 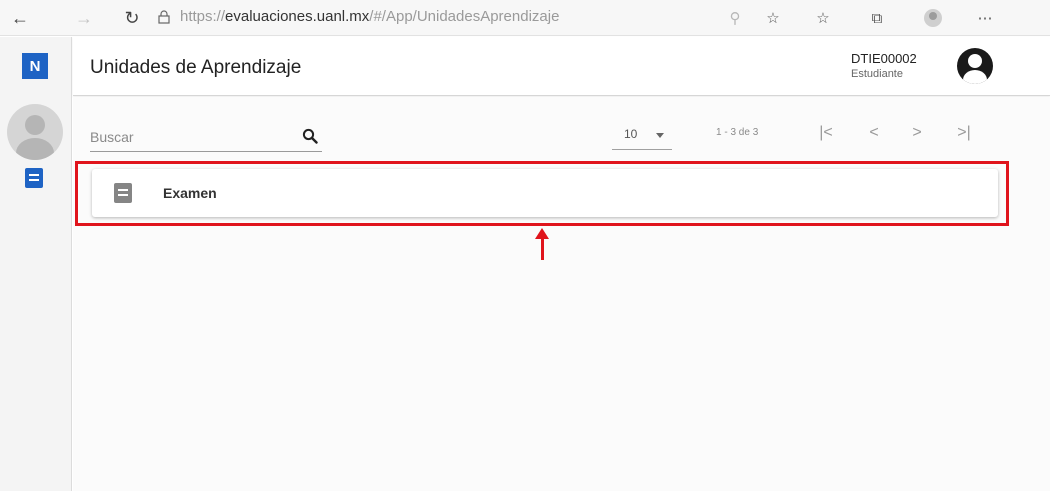 I want to click on list-item-label: Examen, so click(x=190, y=193).